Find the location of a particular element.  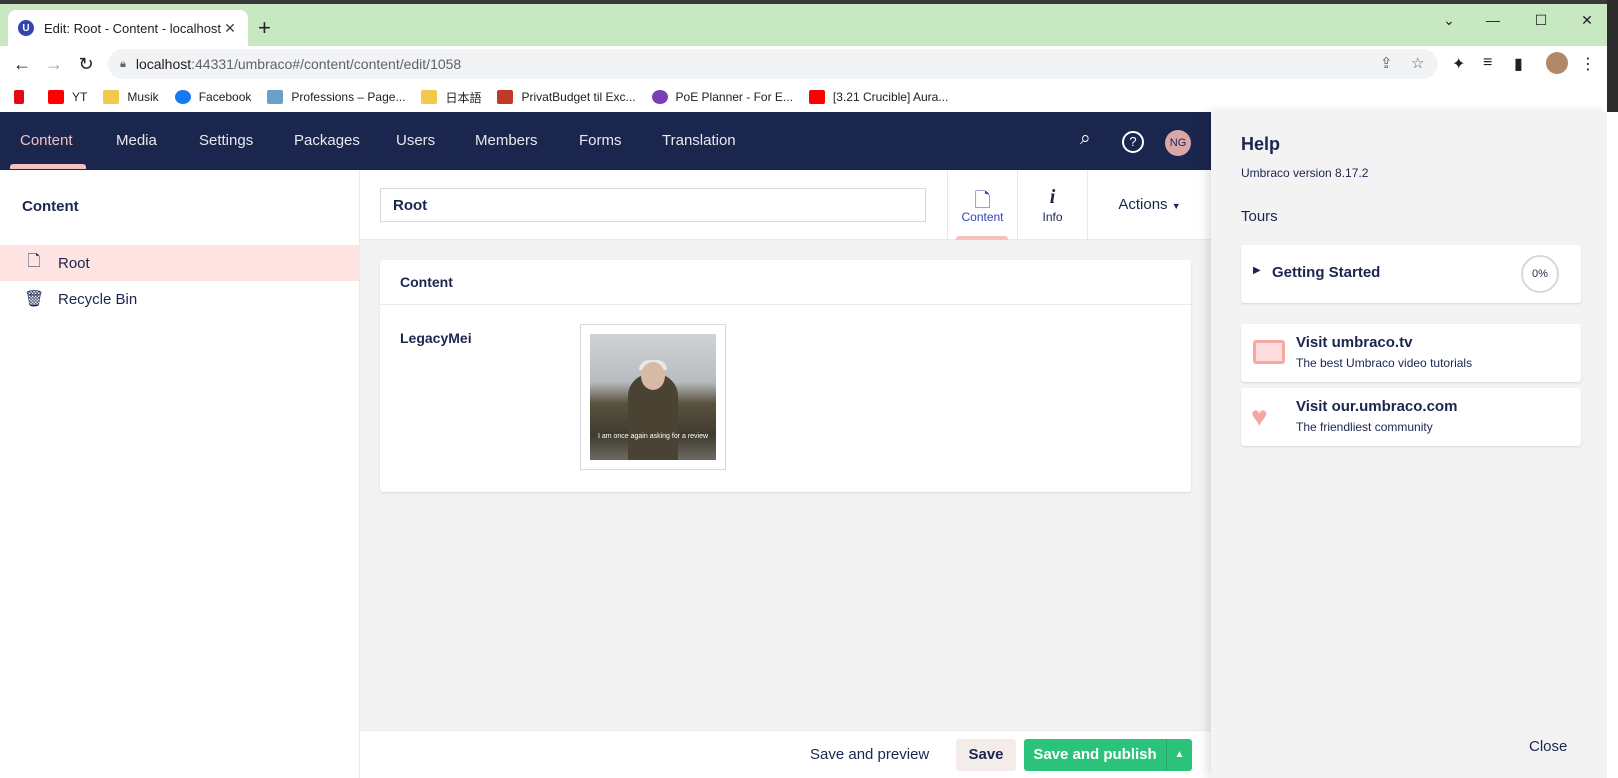

user-avatar: NG is located at coordinates (1178, 143).